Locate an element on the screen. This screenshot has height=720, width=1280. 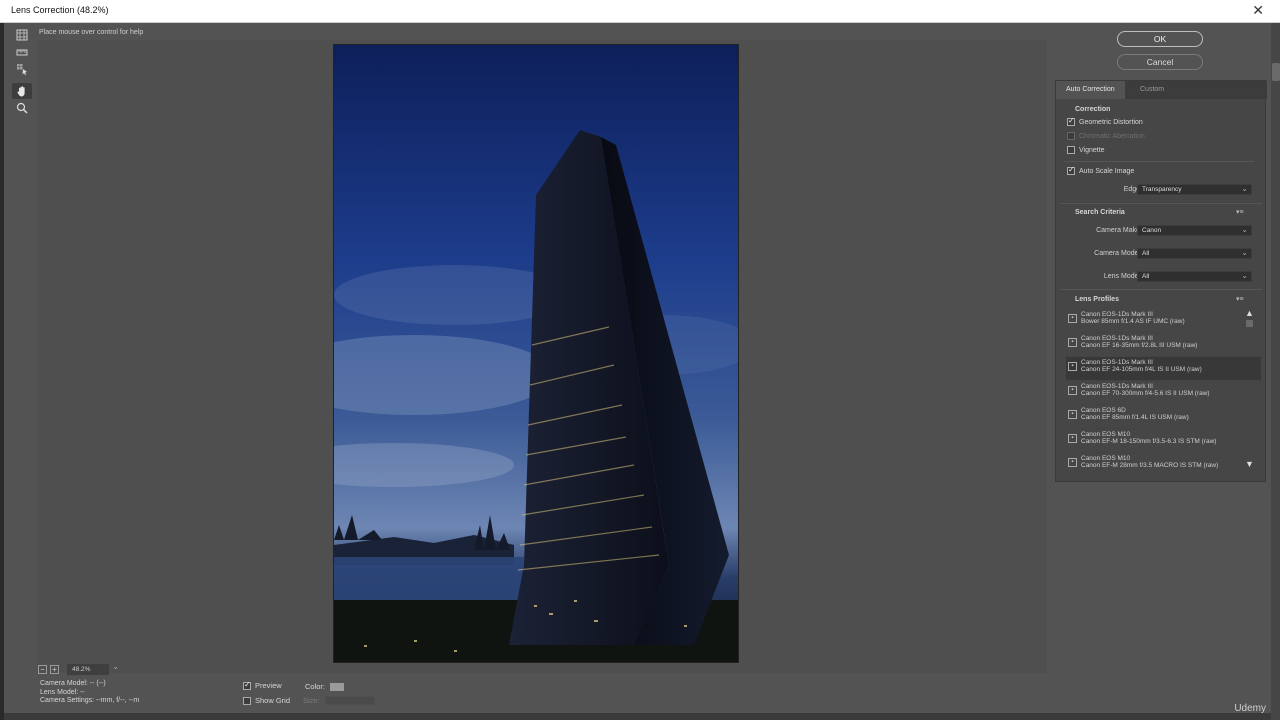
move-grid-tool-icon is located at coordinates (22, 69).